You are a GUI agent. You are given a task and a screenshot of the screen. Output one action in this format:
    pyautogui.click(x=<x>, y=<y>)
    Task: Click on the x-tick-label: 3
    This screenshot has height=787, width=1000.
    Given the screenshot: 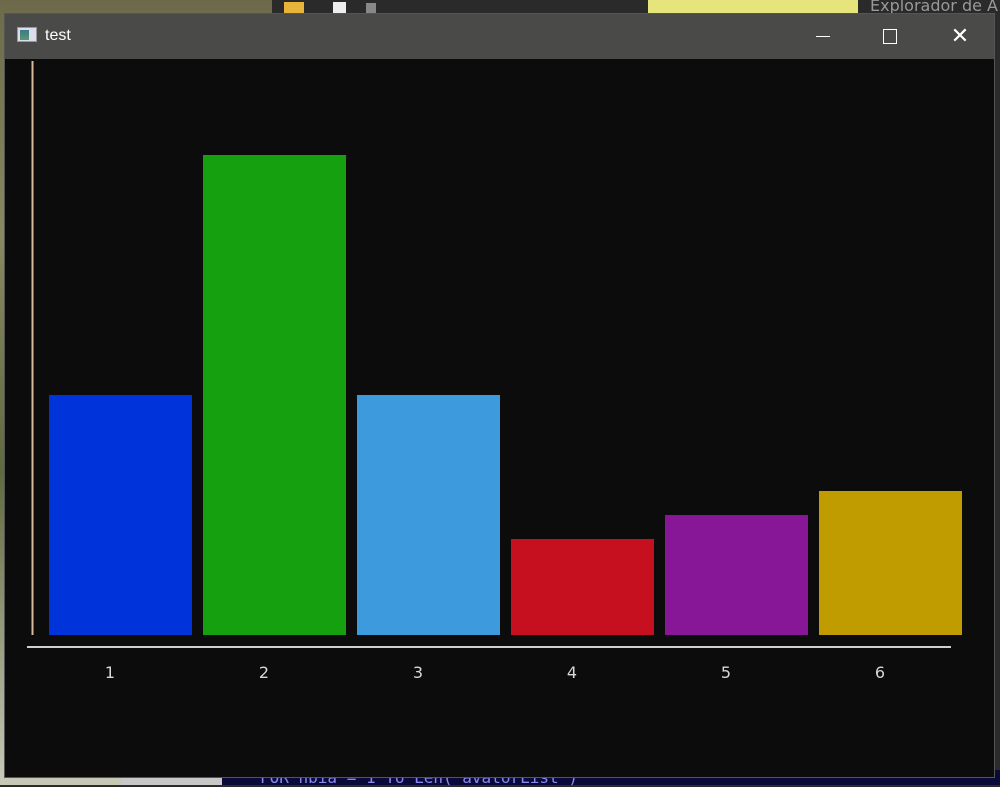 What is the action you would take?
    pyautogui.click(x=418, y=672)
    